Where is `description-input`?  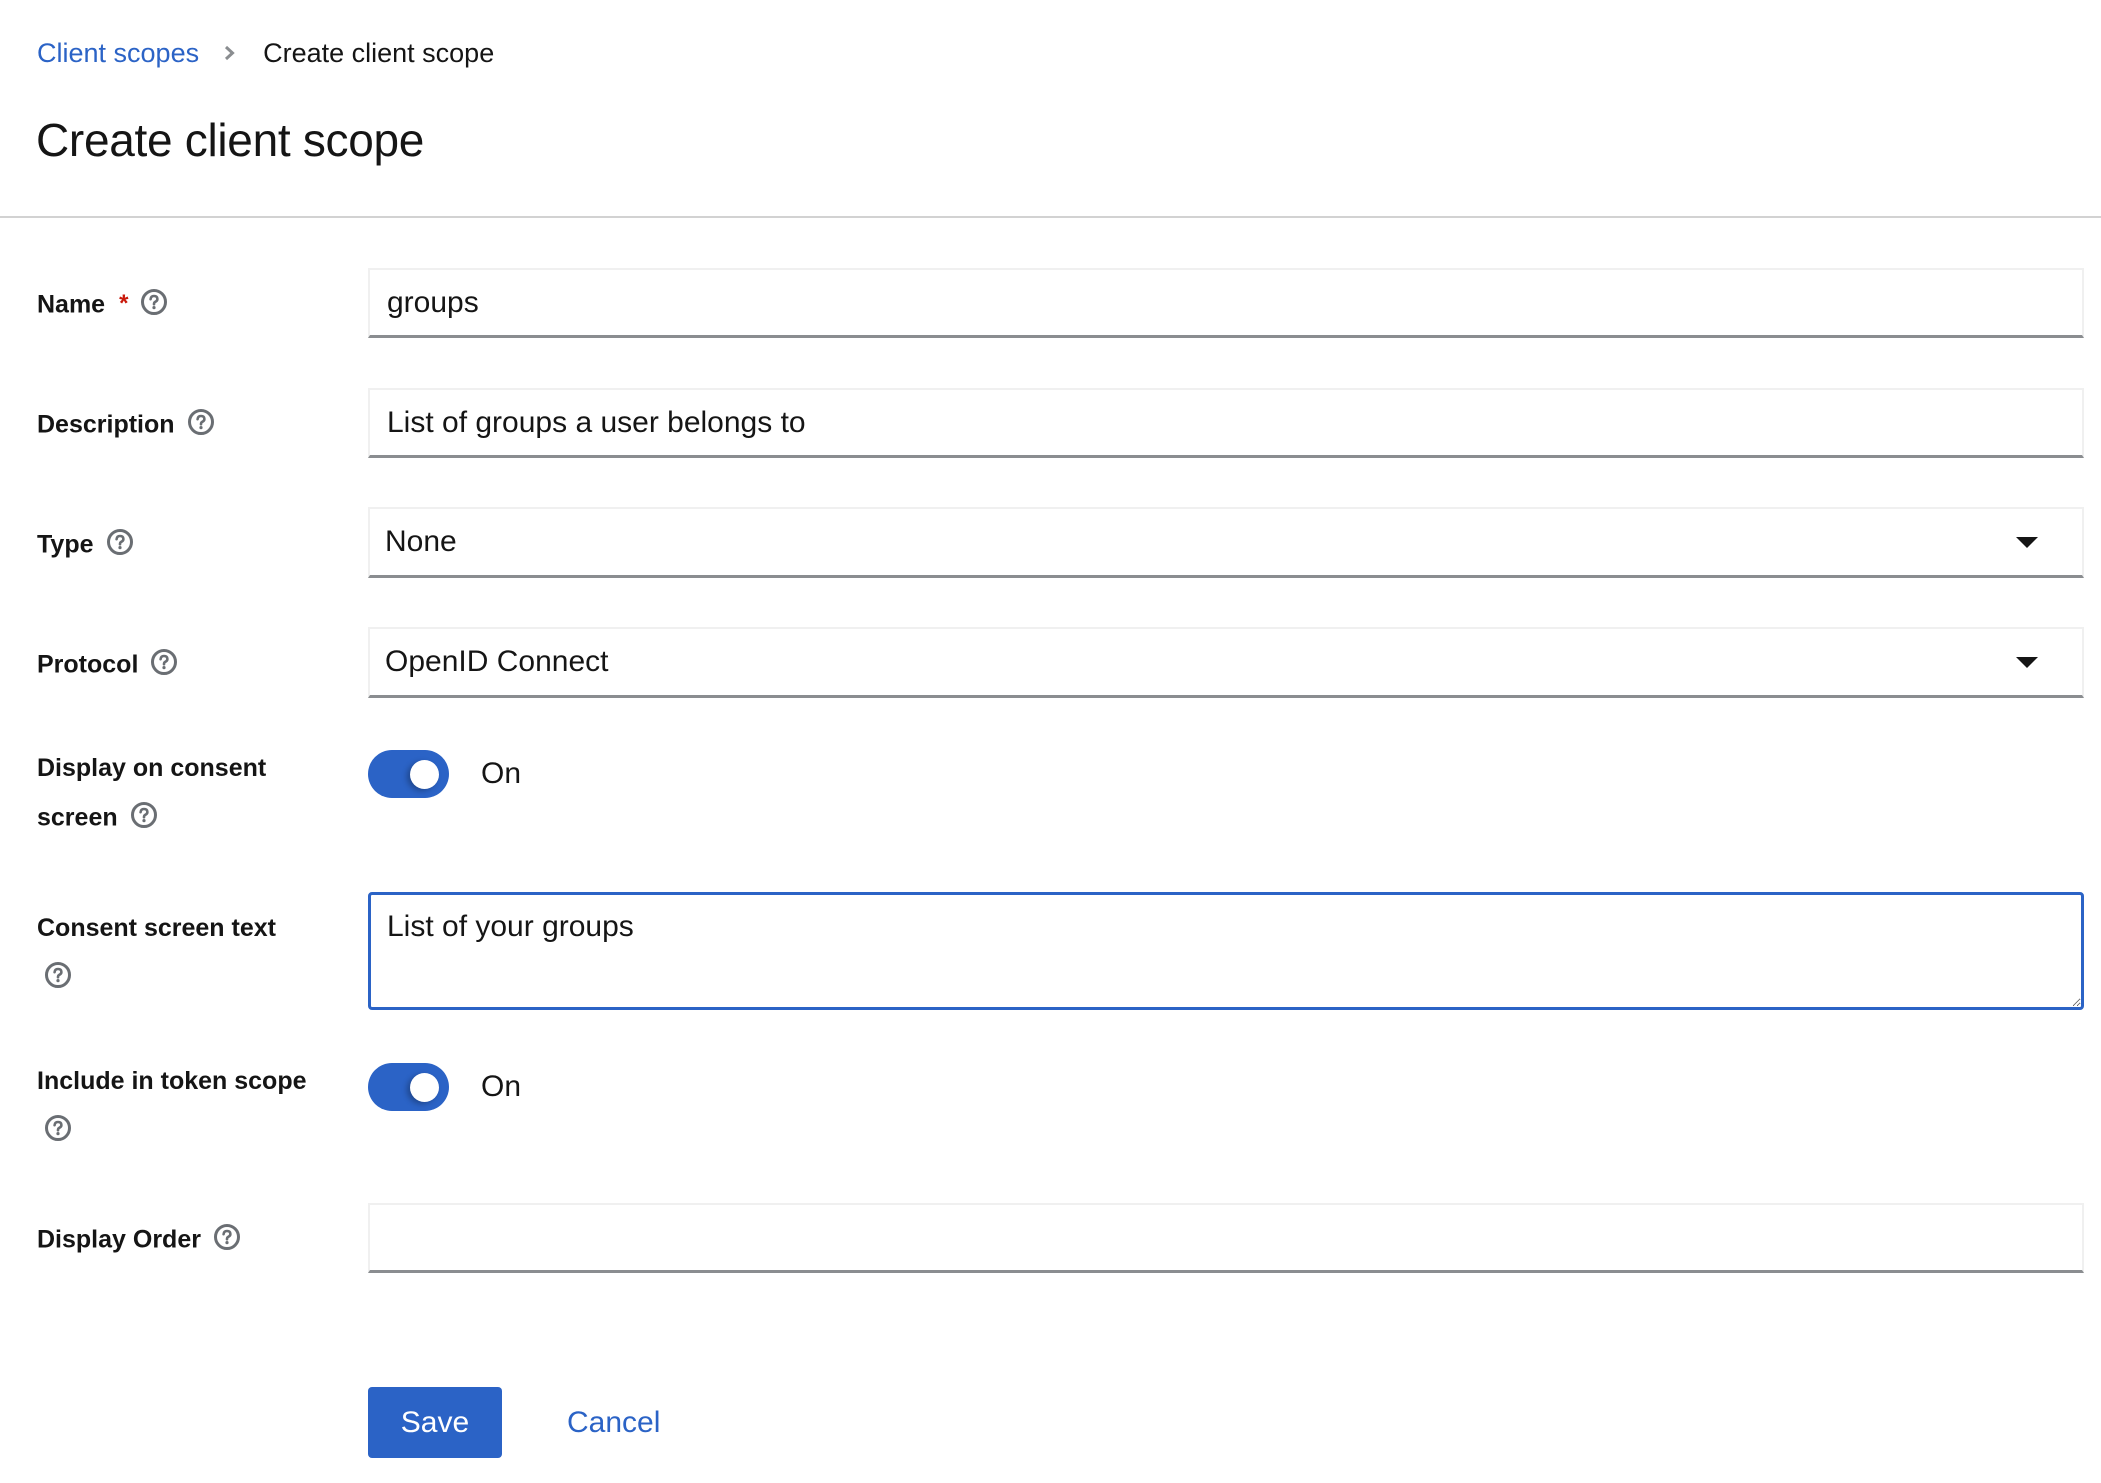 description-input is located at coordinates (1226, 423).